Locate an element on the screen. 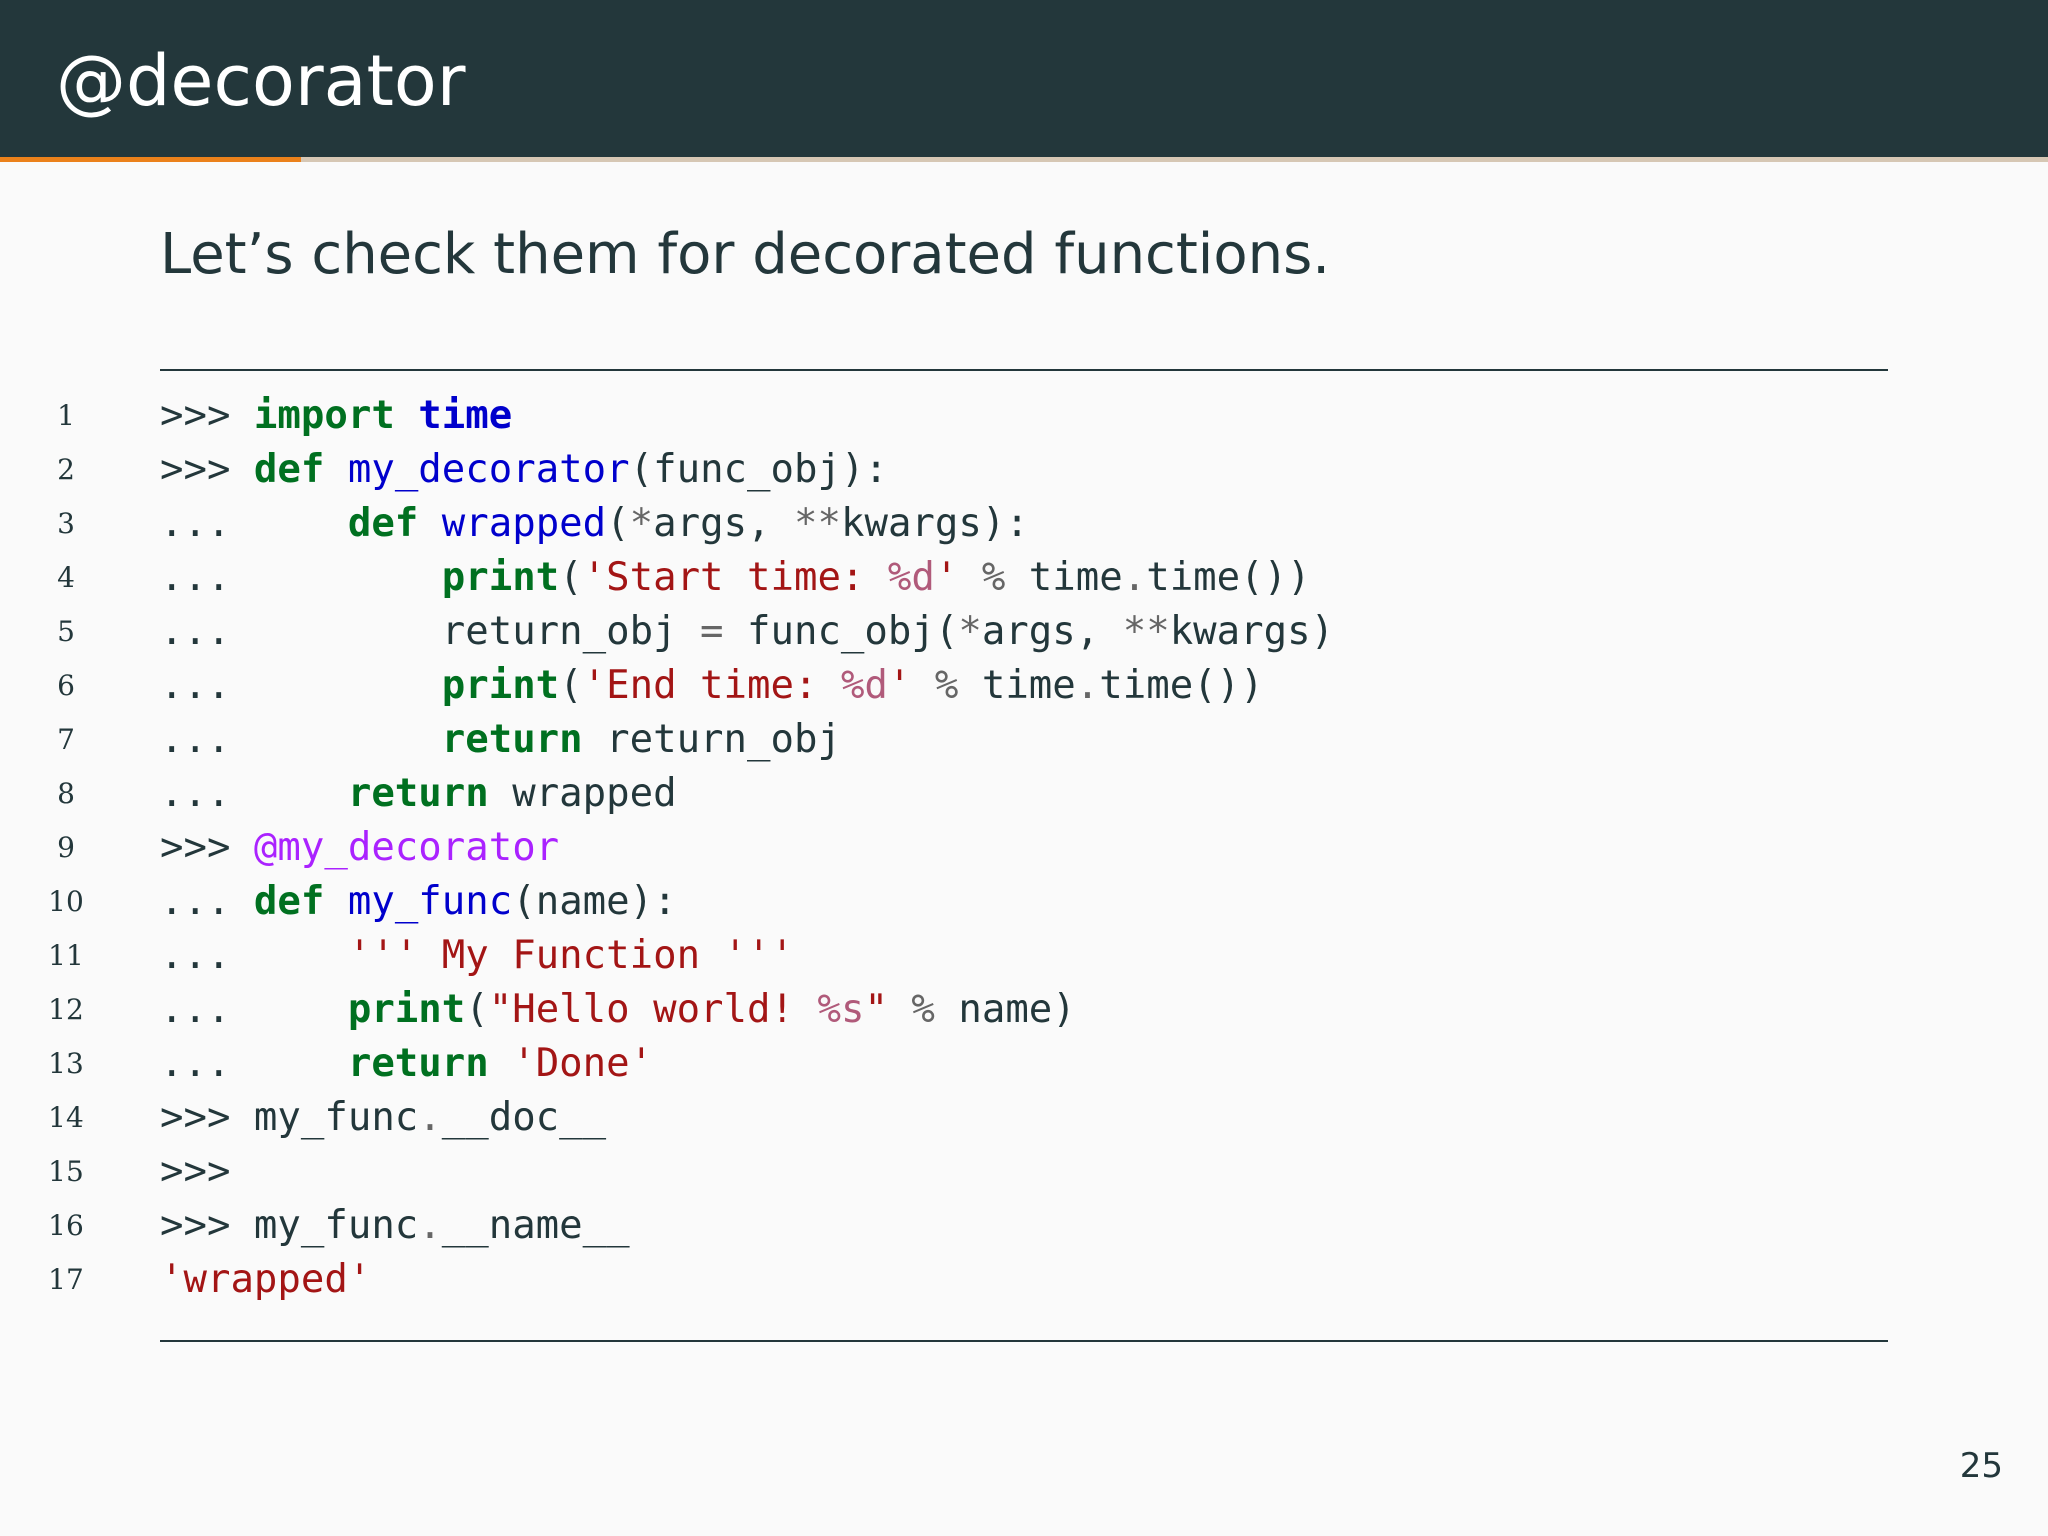 The image size is (2048, 1536). line-number: 3 is located at coordinates (66, 523).